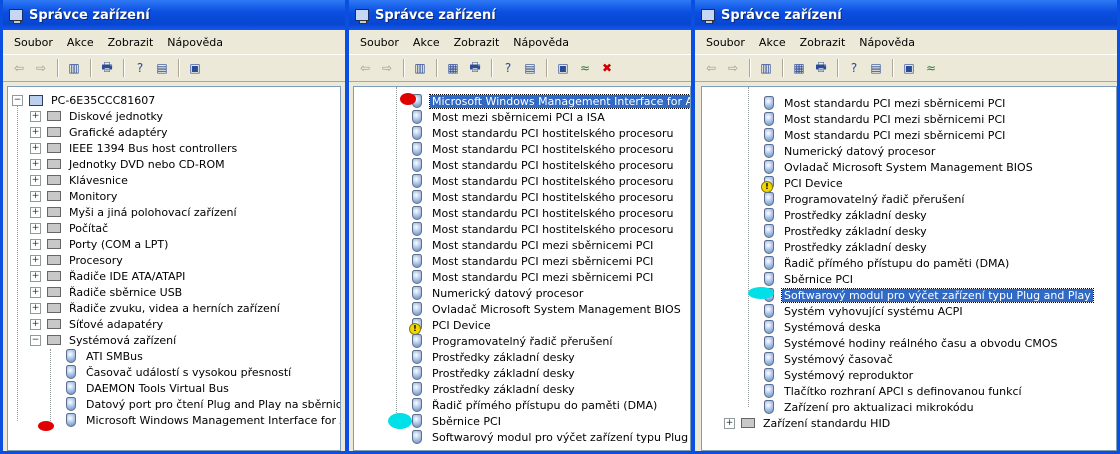 The image size is (1120, 454). What do you see at coordinates (17, 100) in the screenshot?
I see `collapse-icon: −` at bounding box center [17, 100].